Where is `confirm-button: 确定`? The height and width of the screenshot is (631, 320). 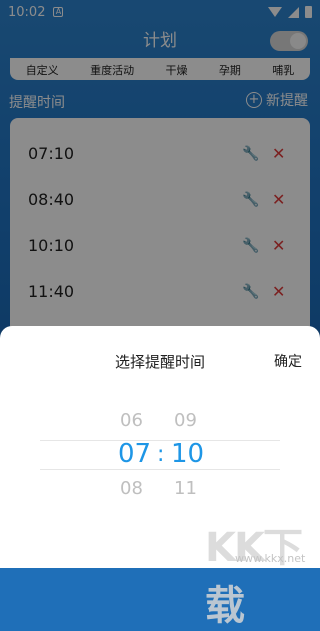 confirm-button: 确定 is located at coordinates (288, 361).